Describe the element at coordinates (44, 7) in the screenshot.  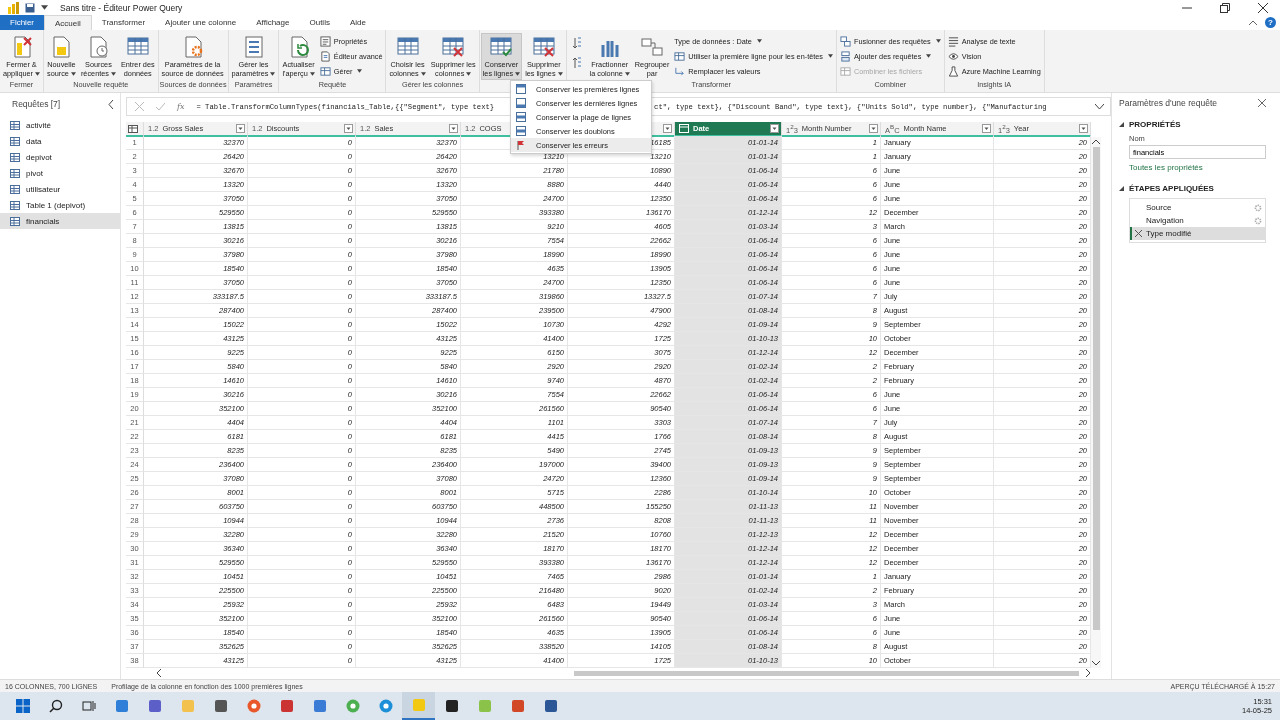
I see `caret-icon` at that location.